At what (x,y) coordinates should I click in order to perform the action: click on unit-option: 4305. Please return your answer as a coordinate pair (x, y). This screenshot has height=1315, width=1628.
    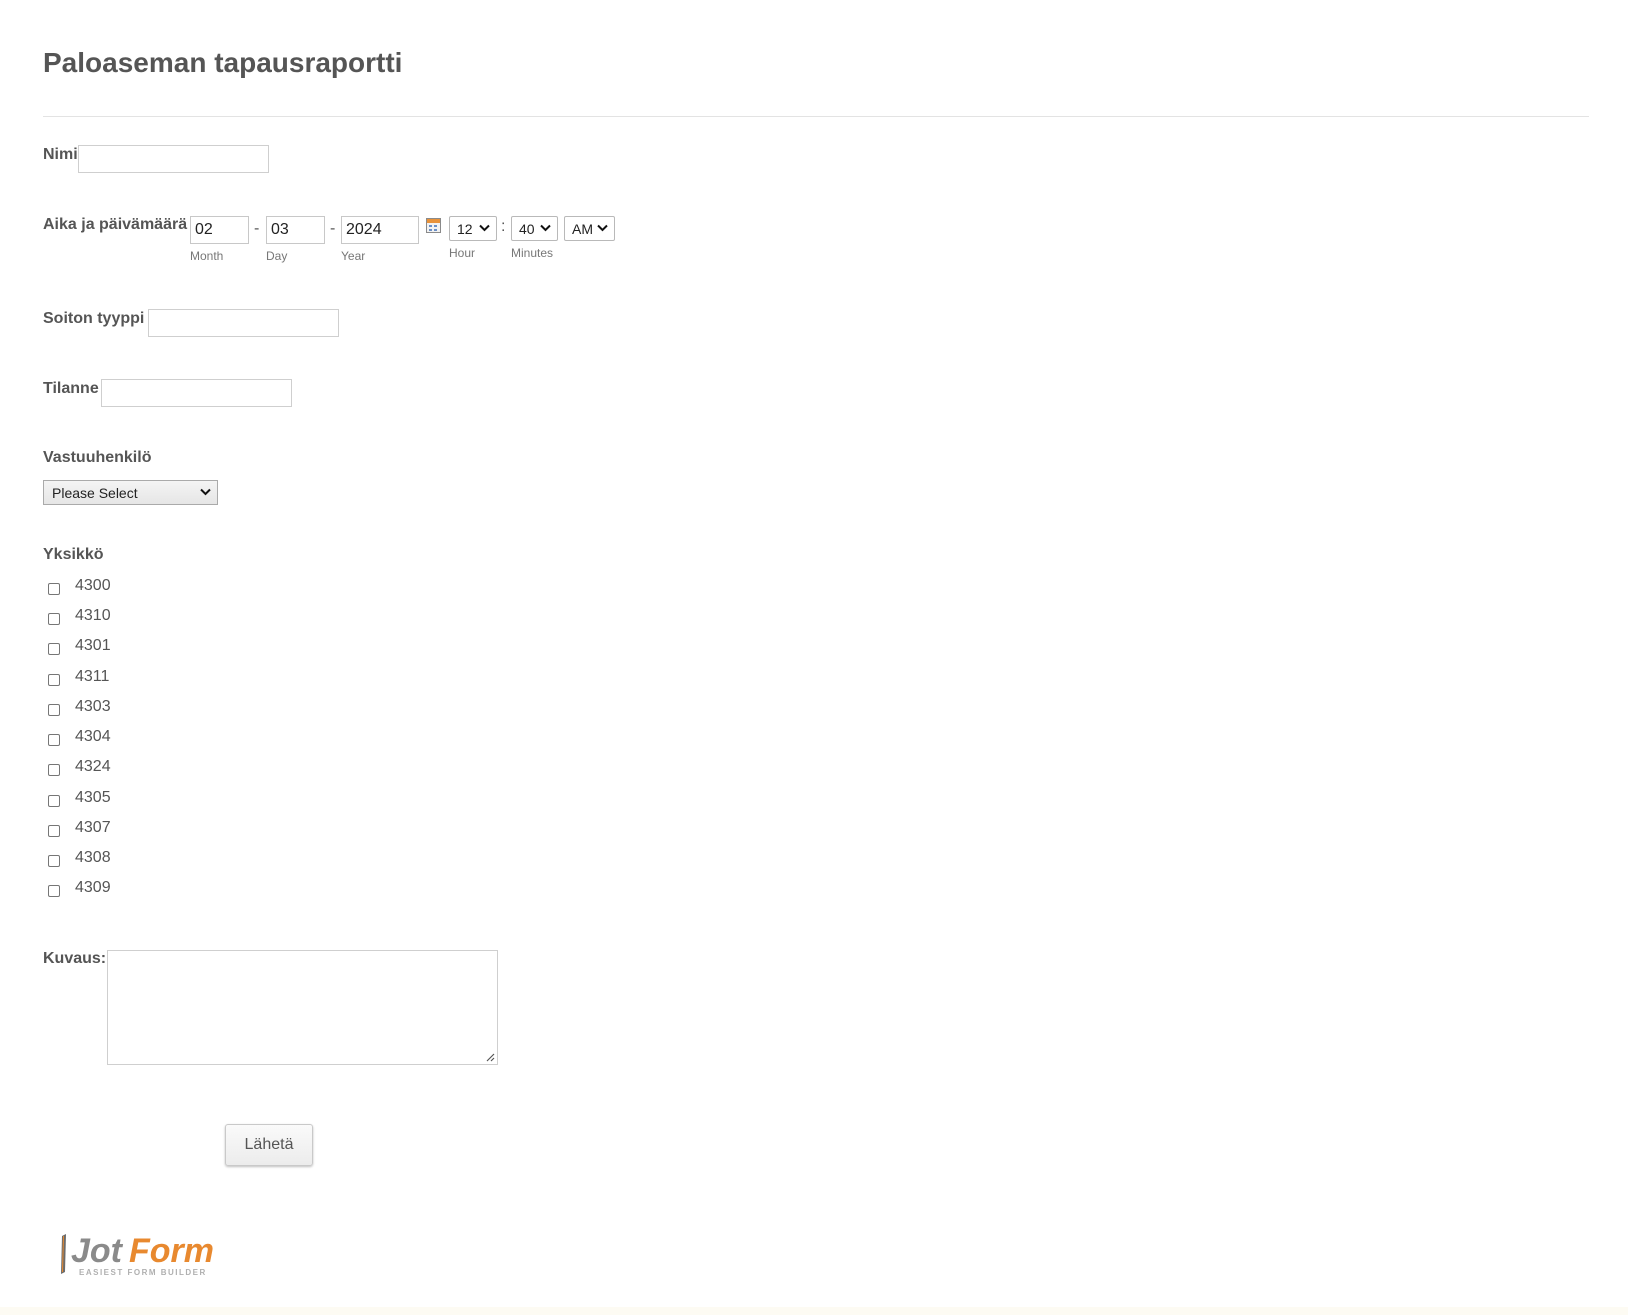
    Looking at the image, I should click on (79, 799).